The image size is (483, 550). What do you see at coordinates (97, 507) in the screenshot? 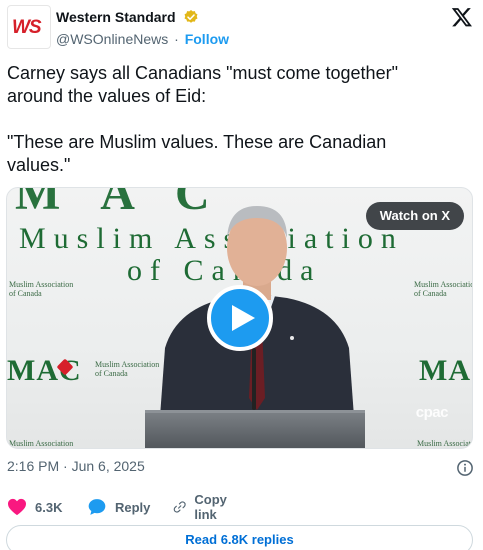
I see `reply-bubble-icon` at bounding box center [97, 507].